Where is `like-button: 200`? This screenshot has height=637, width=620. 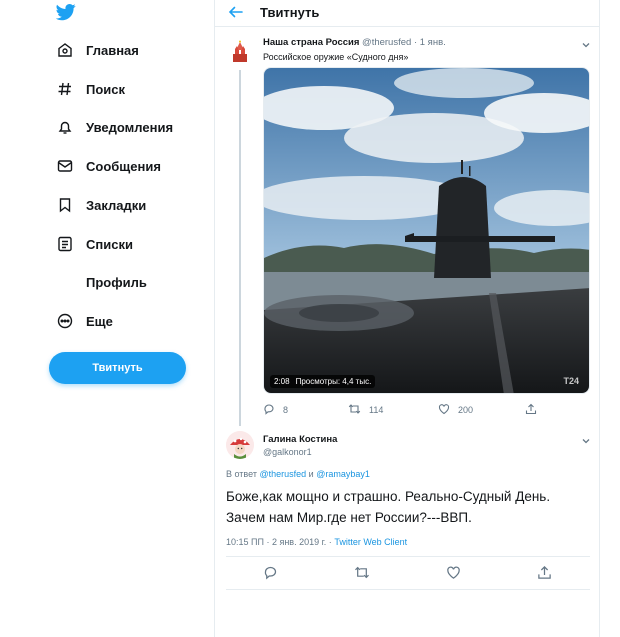
like-button: 200 is located at coordinates (455, 410).